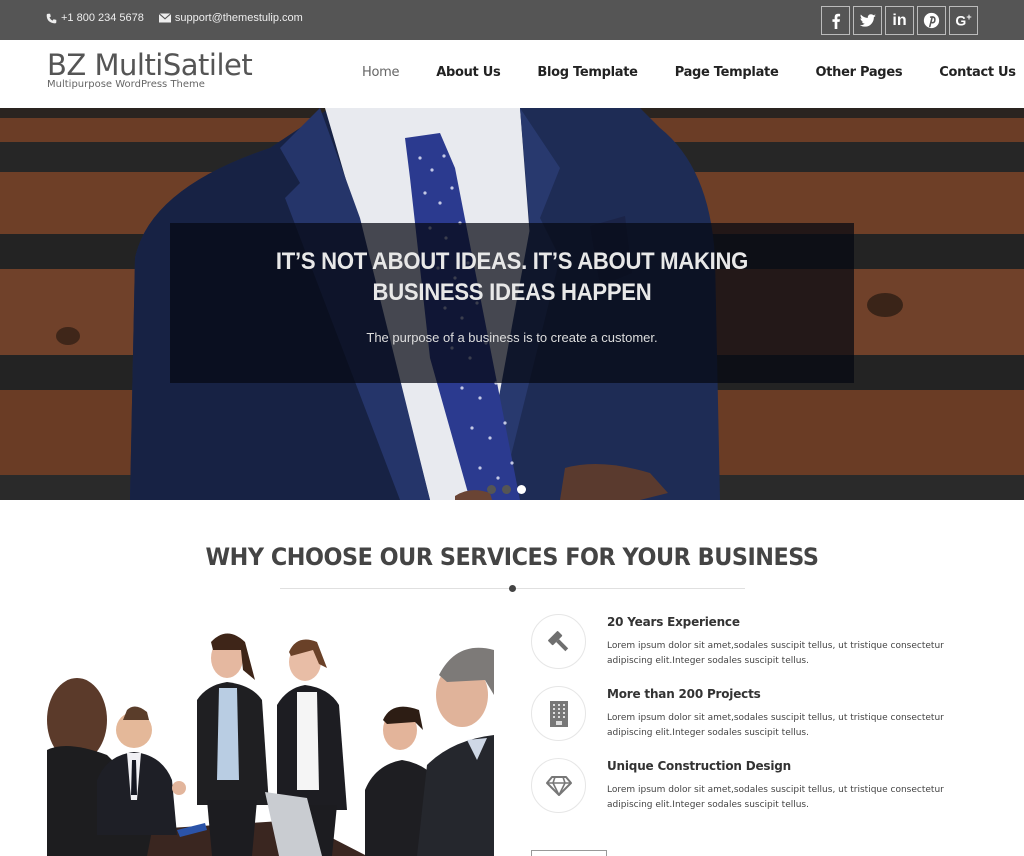  I want to click on gavel-icon, so click(557, 640).